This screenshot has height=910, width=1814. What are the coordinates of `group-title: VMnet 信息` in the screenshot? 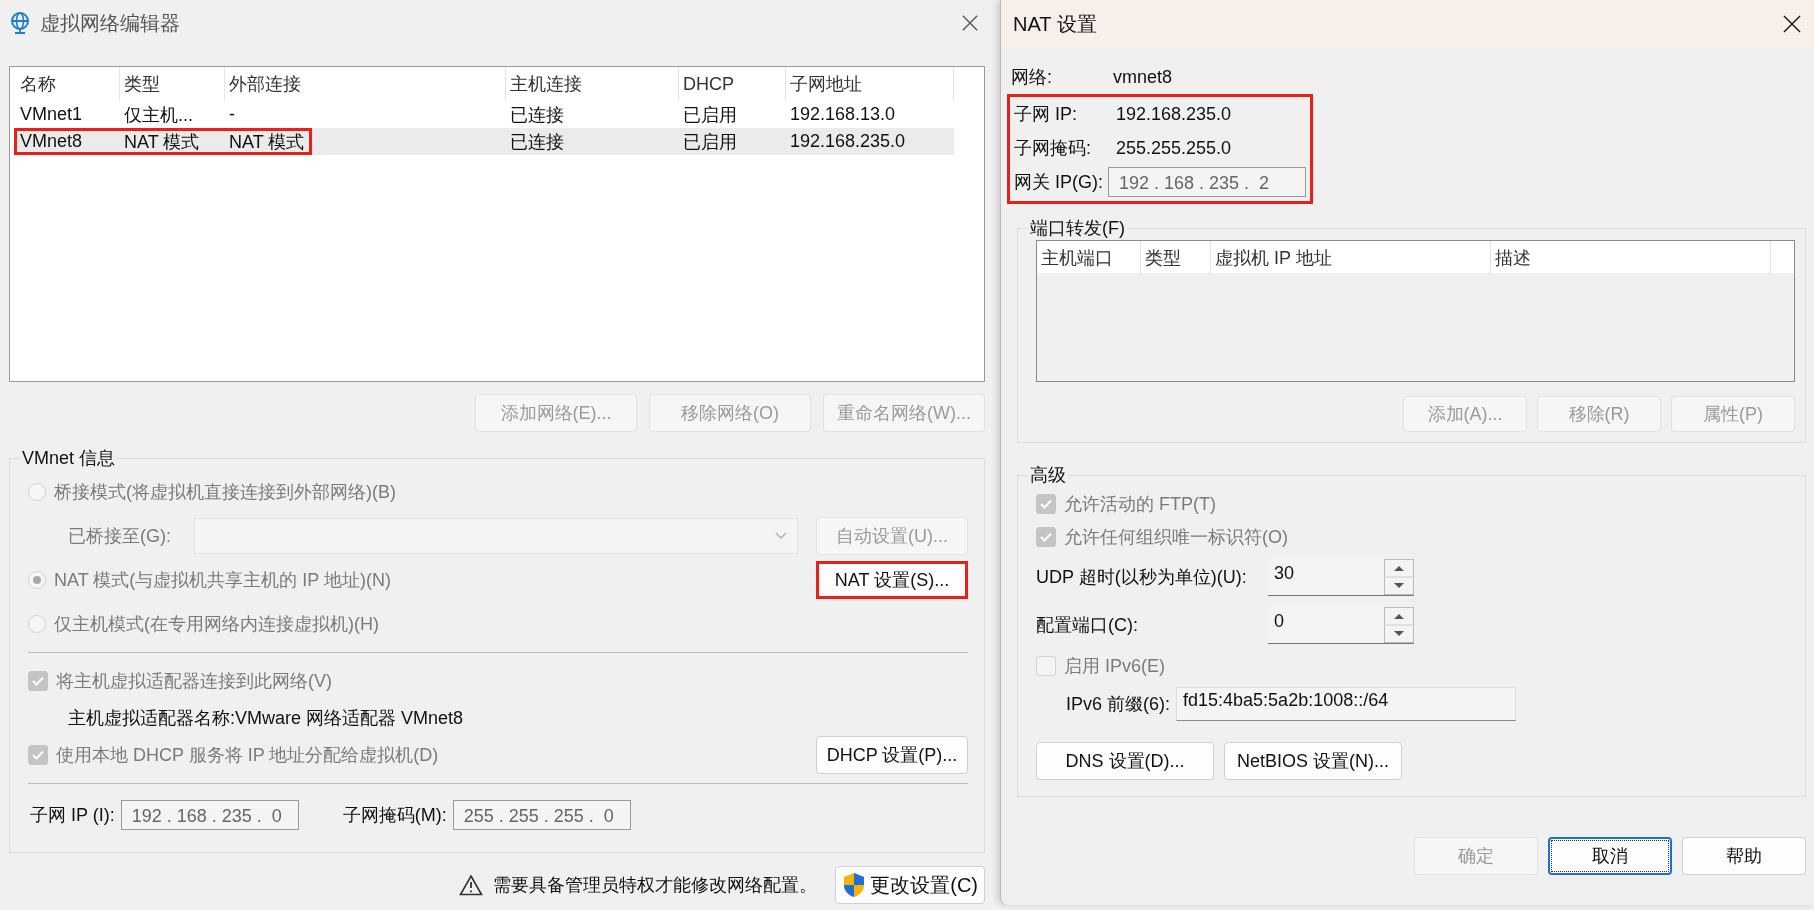 It's located at (69, 458).